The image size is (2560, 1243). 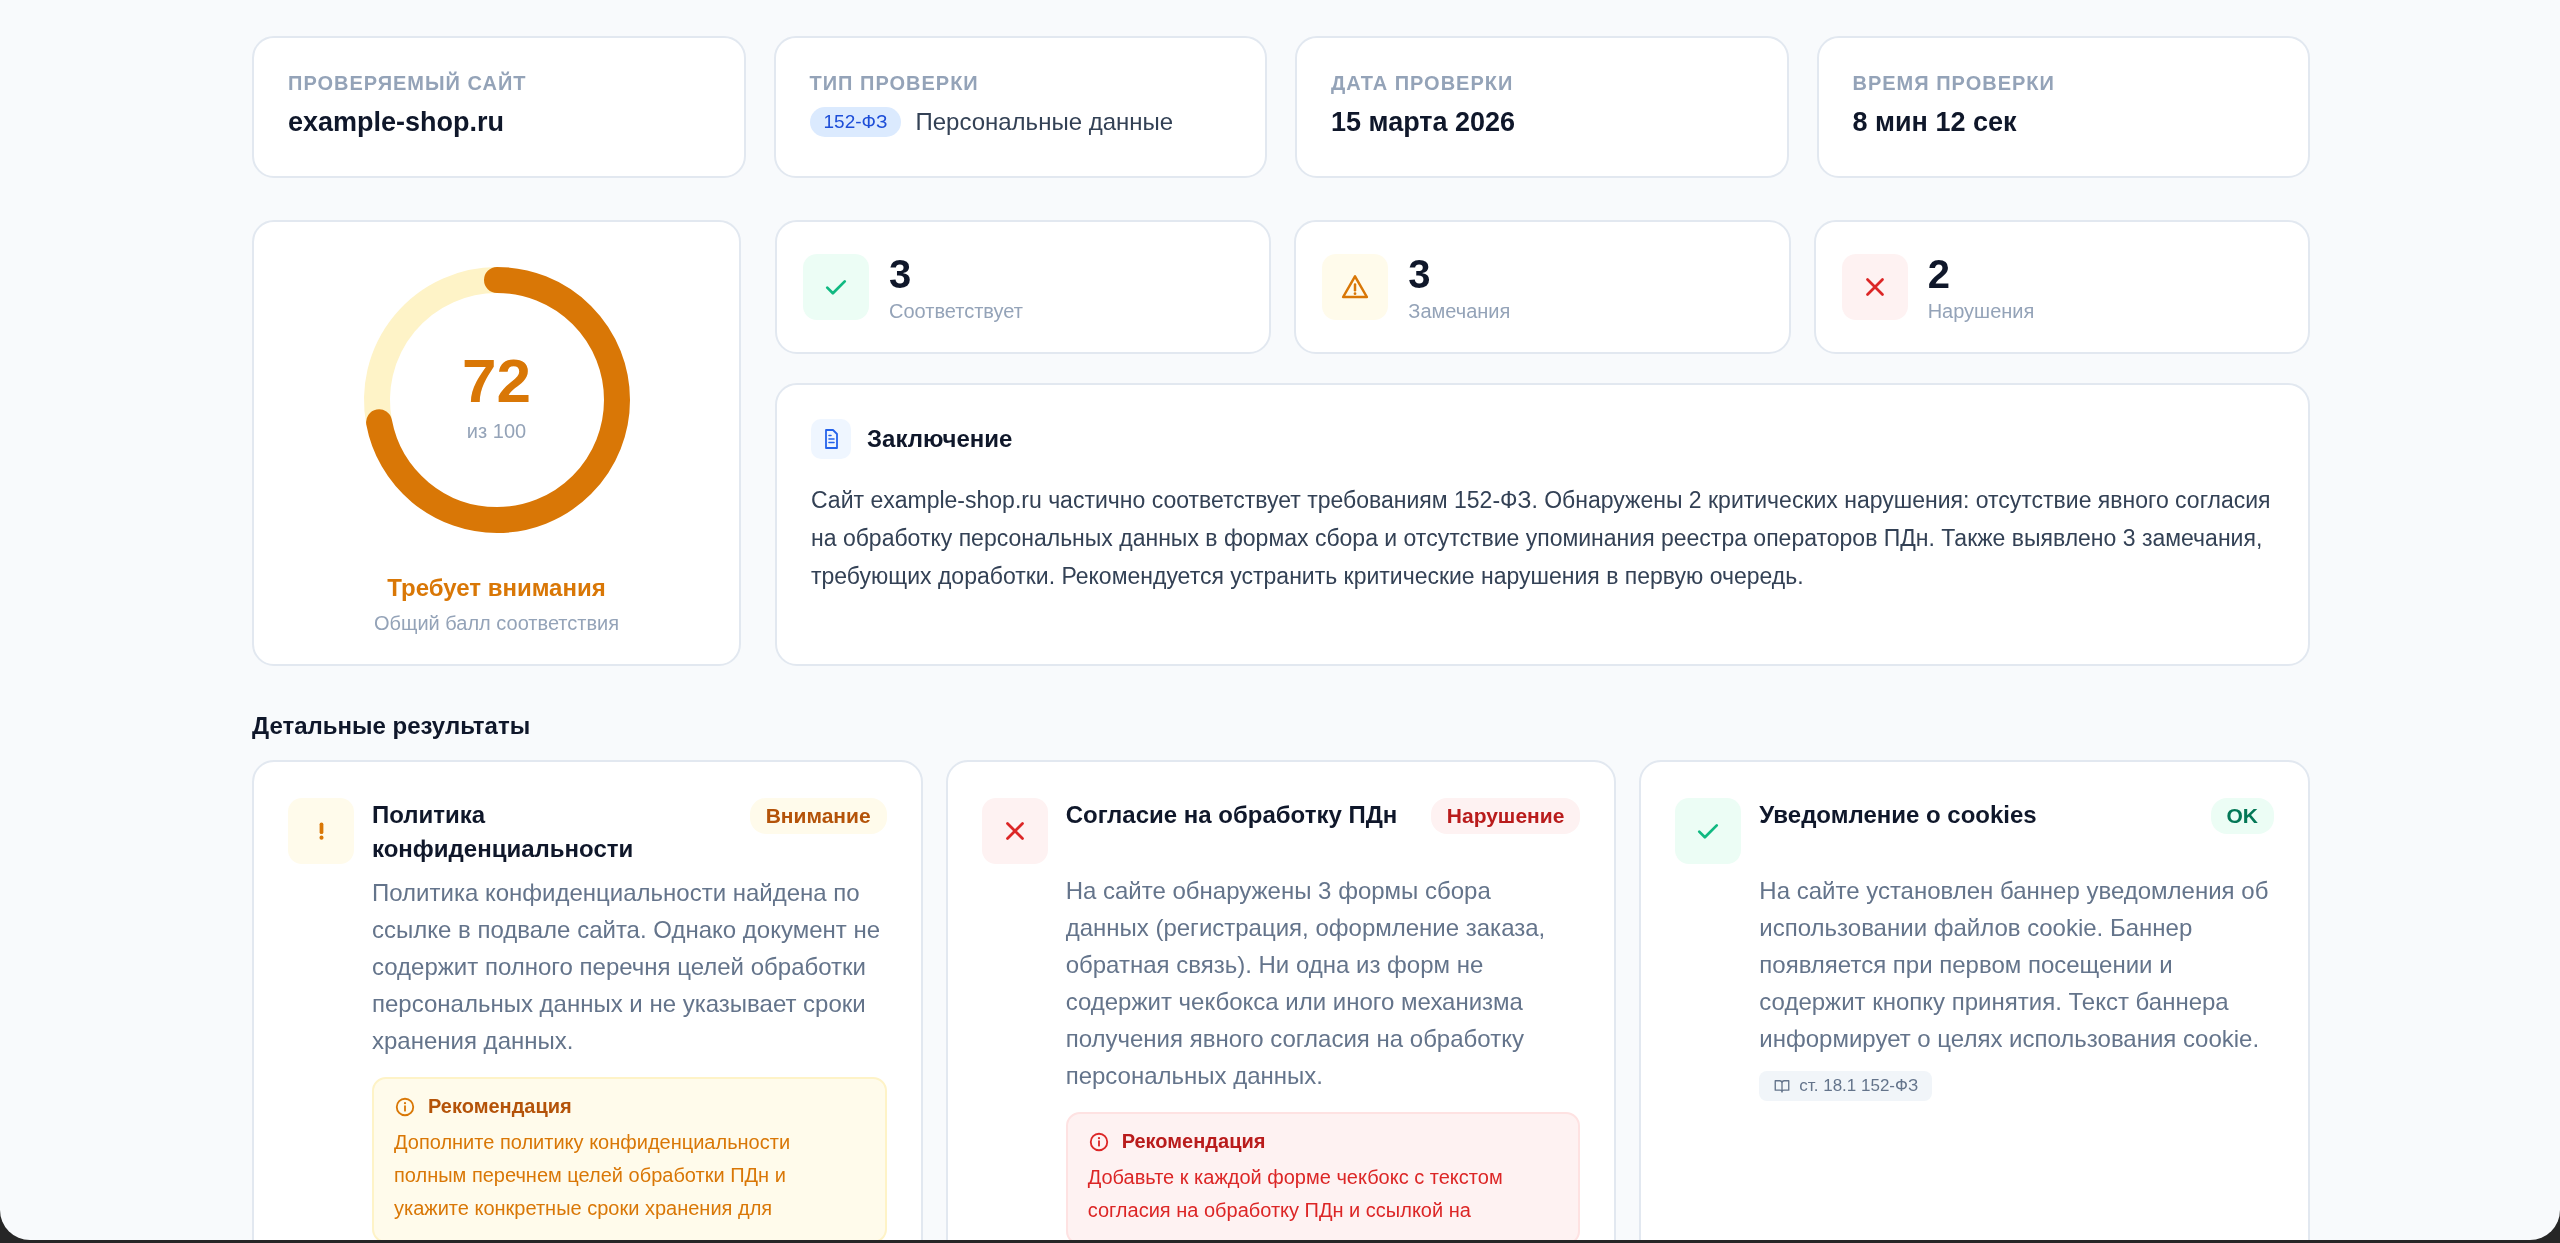 I want to click on score-caption: Общий балл соответствия, so click(x=496, y=623).